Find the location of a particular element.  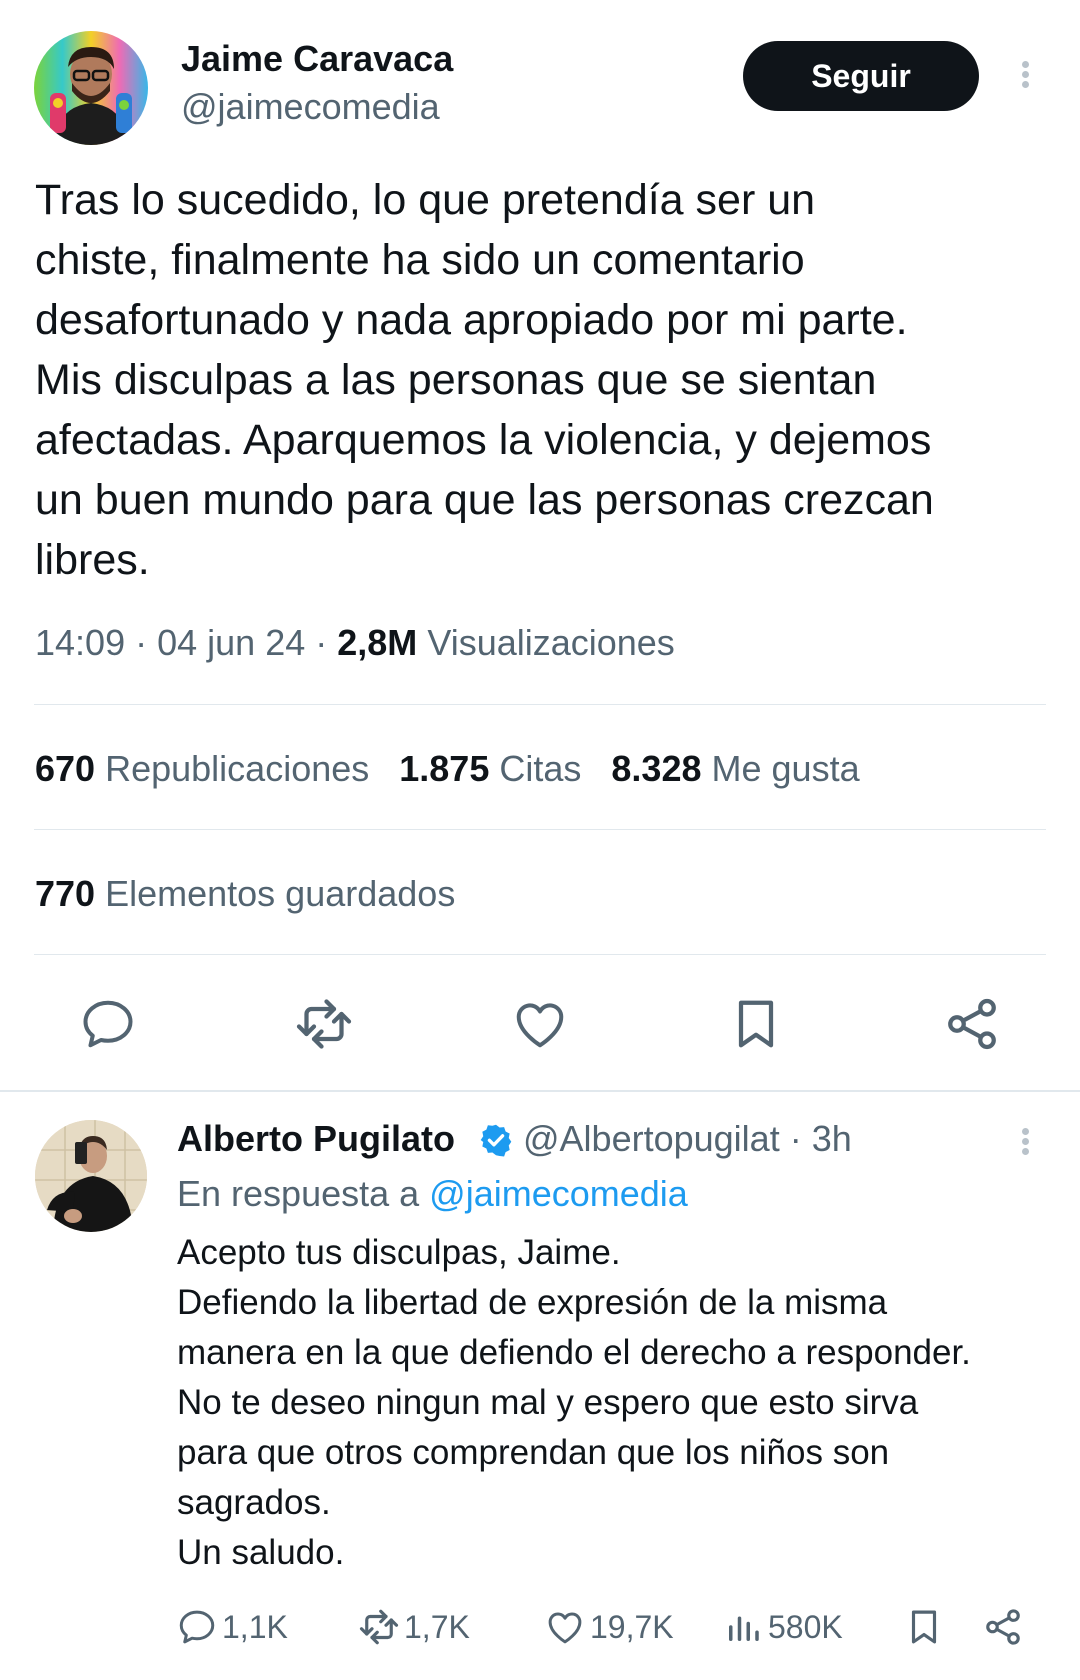

tweet-time: 14:09 is located at coordinates (80, 642).